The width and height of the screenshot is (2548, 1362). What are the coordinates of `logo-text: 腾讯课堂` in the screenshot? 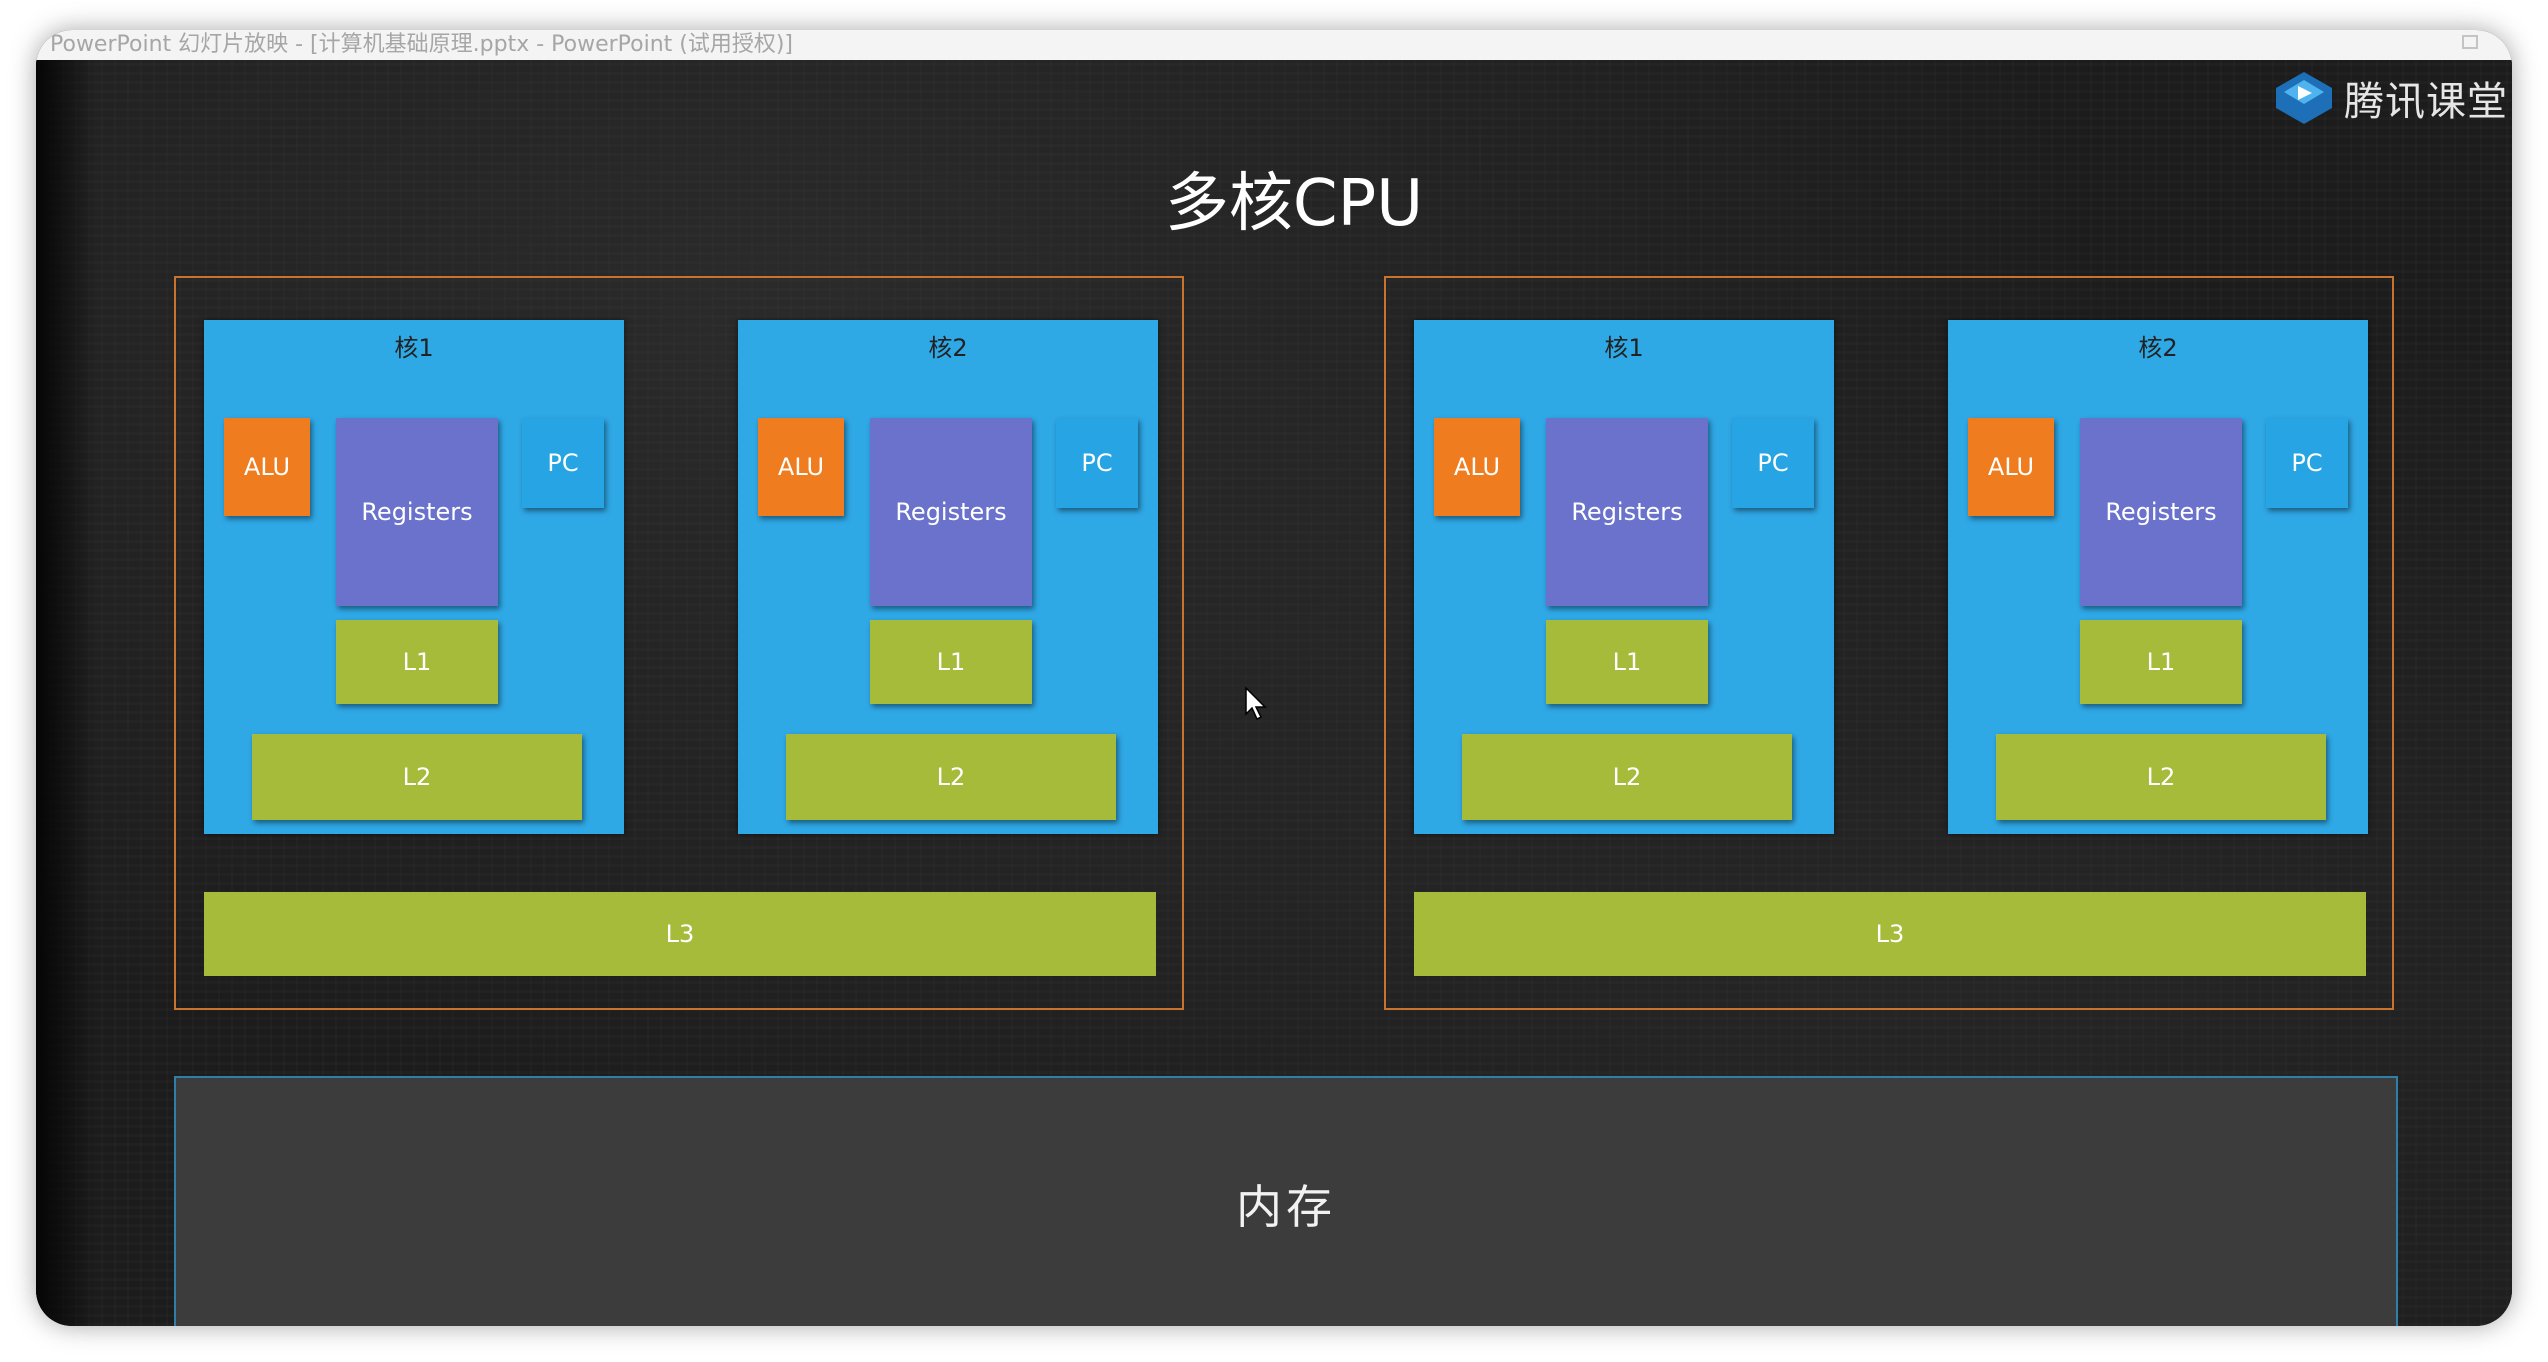 It's located at (2426, 102).